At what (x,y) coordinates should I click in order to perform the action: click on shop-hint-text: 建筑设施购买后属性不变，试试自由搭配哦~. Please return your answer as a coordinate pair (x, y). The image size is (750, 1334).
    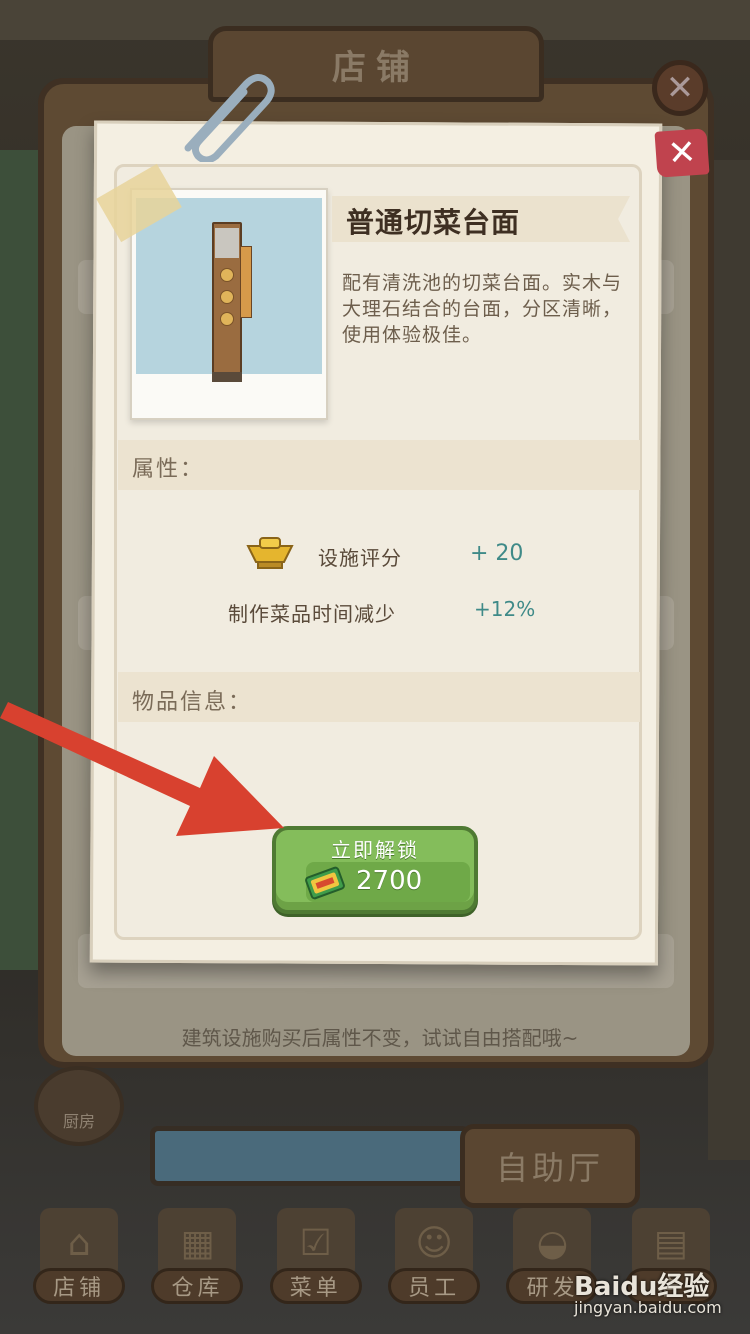
    Looking at the image, I should click on (380, 1038).